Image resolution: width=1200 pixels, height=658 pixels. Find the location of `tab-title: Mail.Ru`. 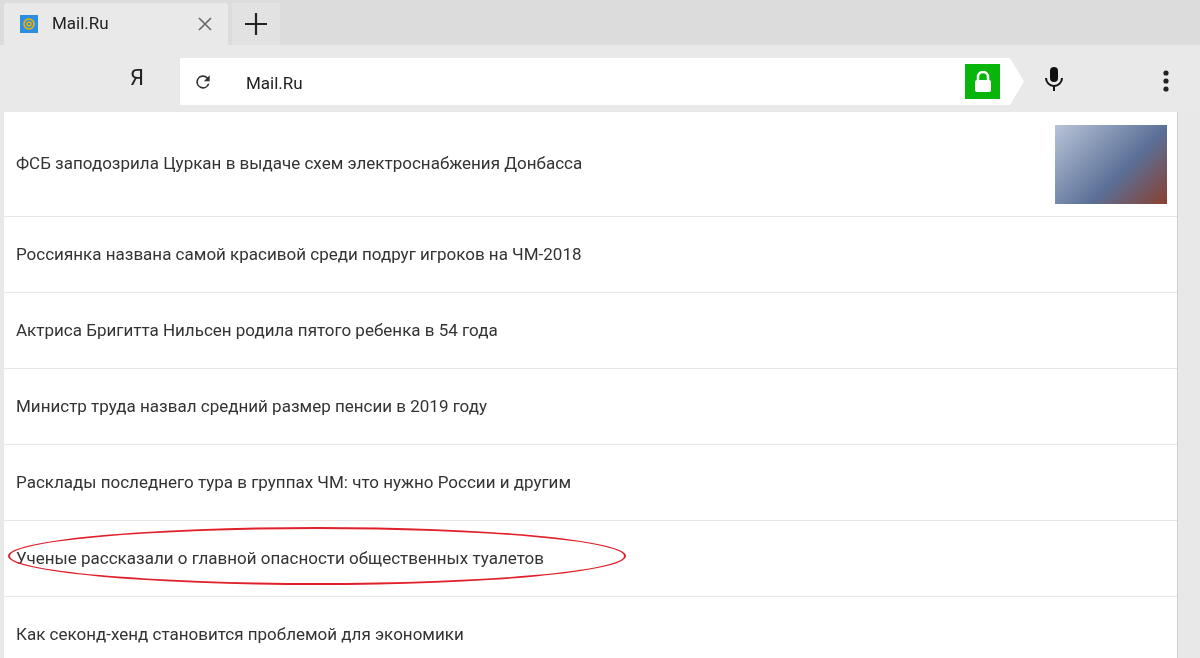

tab-title: Mail.Ru is located at coordinates (80, 24).